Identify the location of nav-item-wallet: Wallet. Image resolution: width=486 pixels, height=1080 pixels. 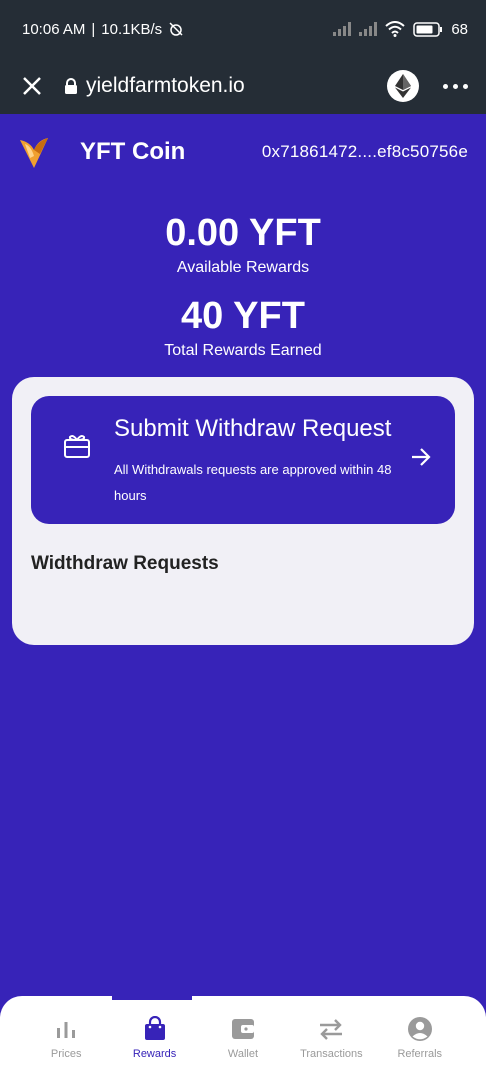
(243, 1038).